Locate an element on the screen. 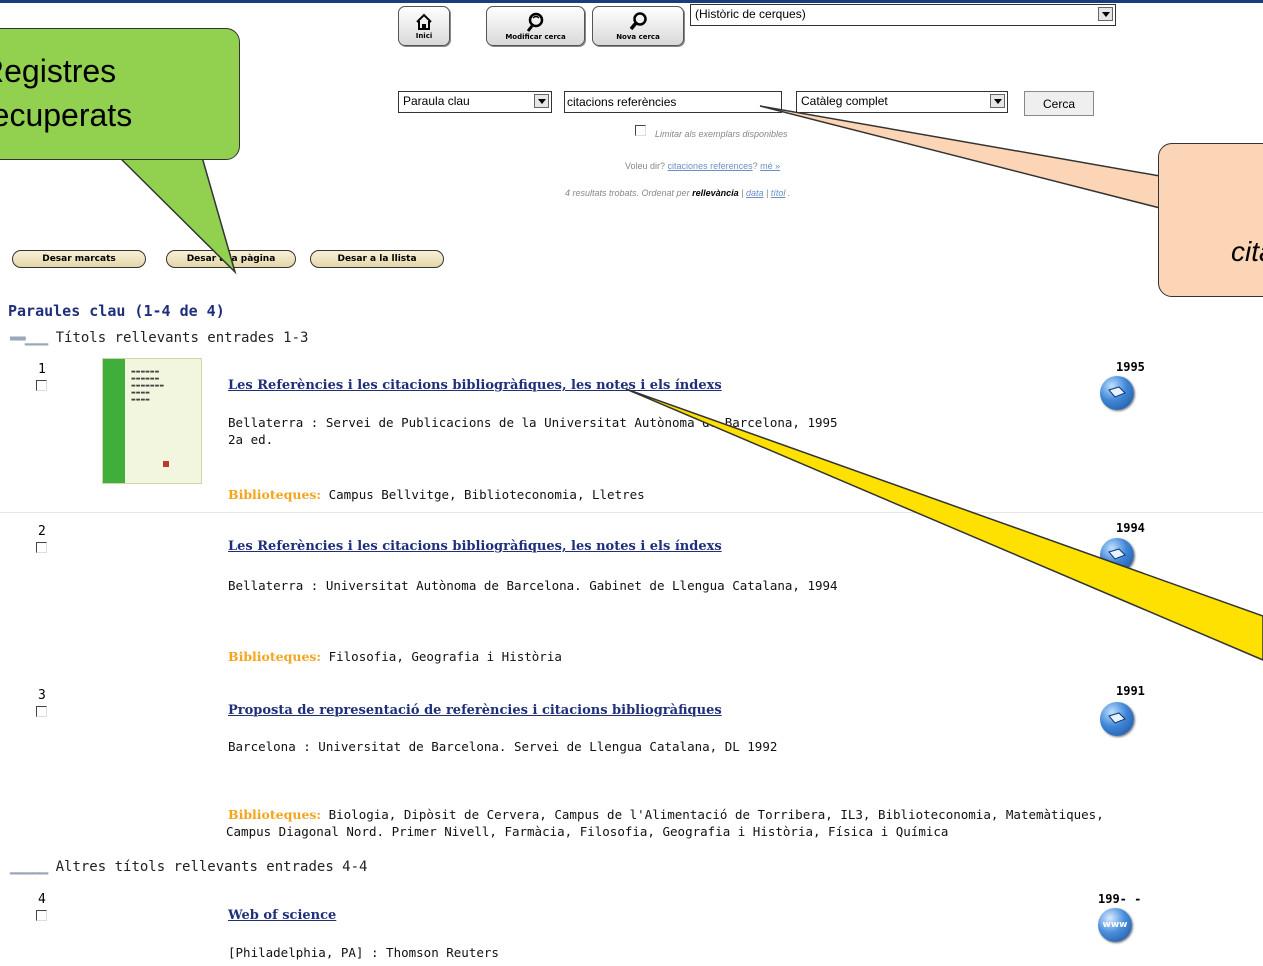  new-search-button: Nova cerca is located at coordinates (638, 26).